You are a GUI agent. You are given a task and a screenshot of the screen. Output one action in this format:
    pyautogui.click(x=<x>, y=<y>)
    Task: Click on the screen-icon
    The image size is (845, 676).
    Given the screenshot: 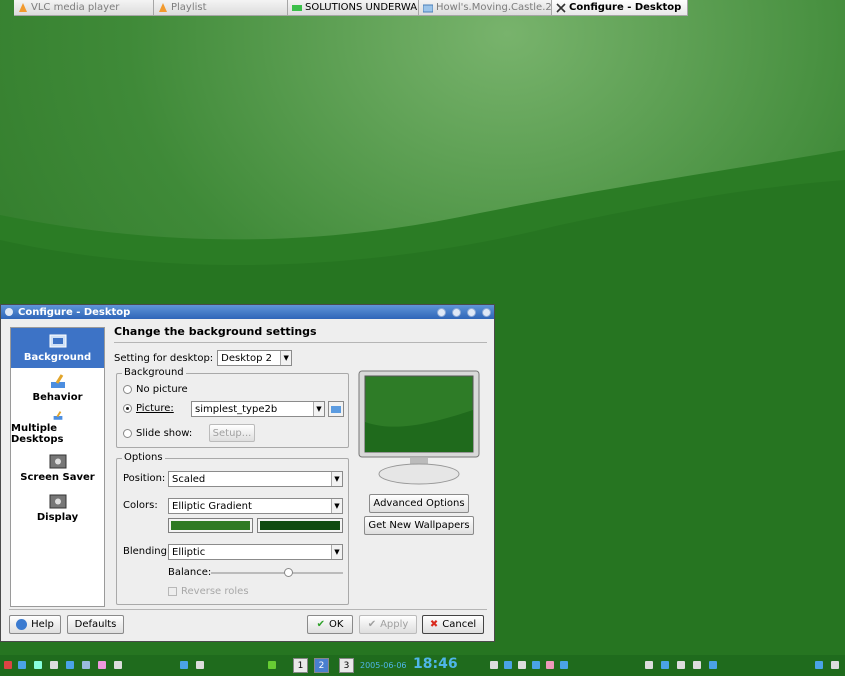 What is the action you would take?
    pyautogui.click(x=57, y=461)
    